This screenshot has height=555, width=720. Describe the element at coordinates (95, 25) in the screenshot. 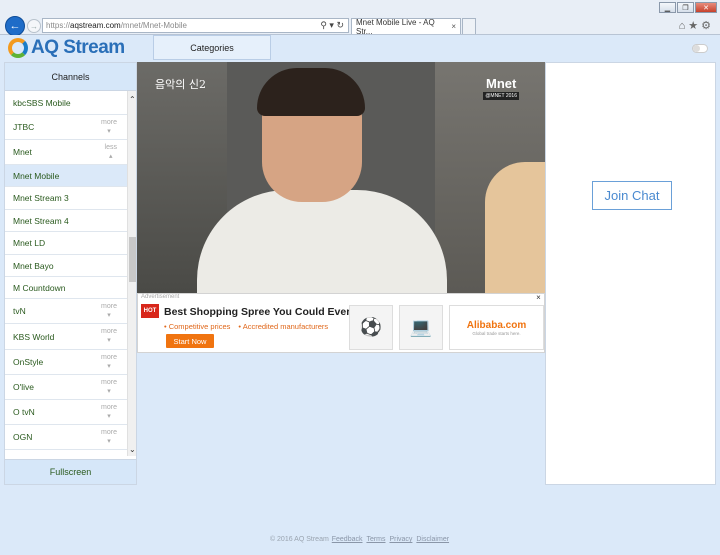

I see `url-domain: aqstream.com` at that location.